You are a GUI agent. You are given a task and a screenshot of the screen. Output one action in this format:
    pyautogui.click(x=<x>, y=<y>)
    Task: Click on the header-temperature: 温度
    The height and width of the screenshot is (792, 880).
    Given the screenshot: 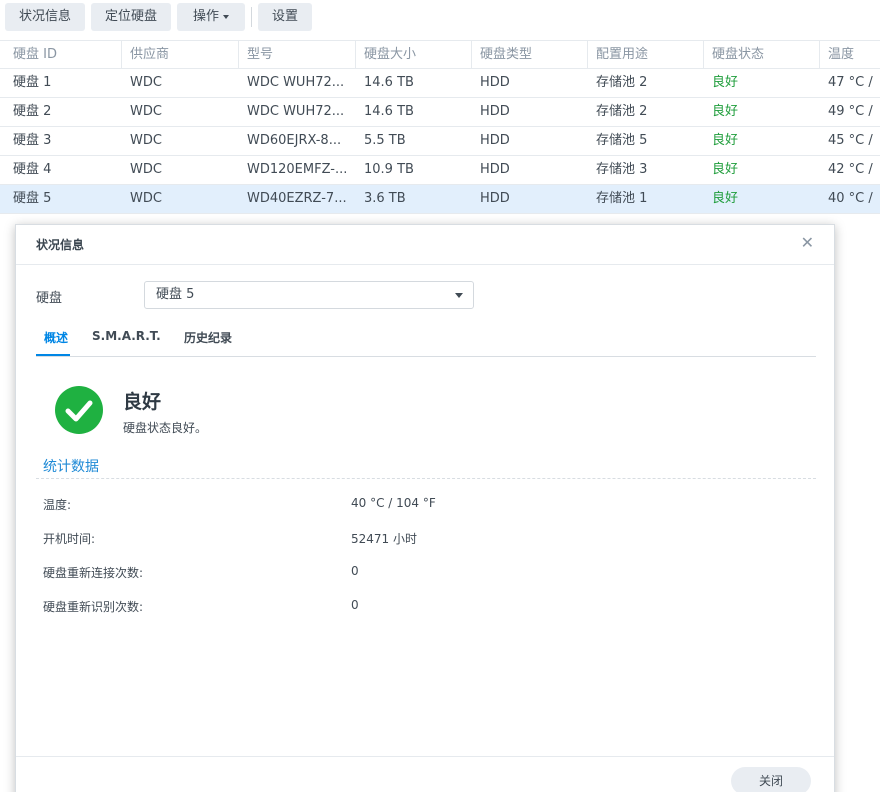 What is the action you would take?
    pyautogui.click(x=854, y=55)
    